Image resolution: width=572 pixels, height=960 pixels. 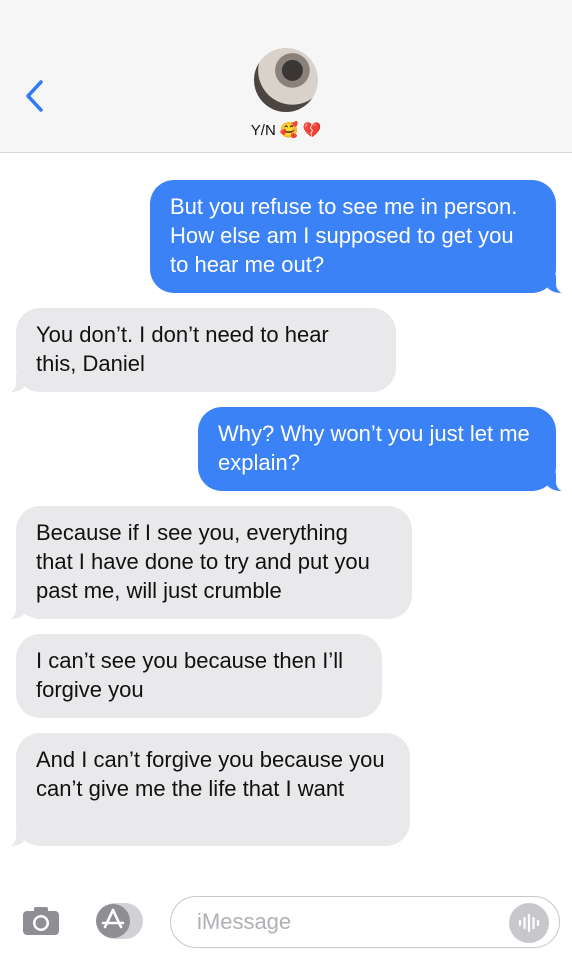 I want to click on chevron-left-icon, so click(x=34, y=96).